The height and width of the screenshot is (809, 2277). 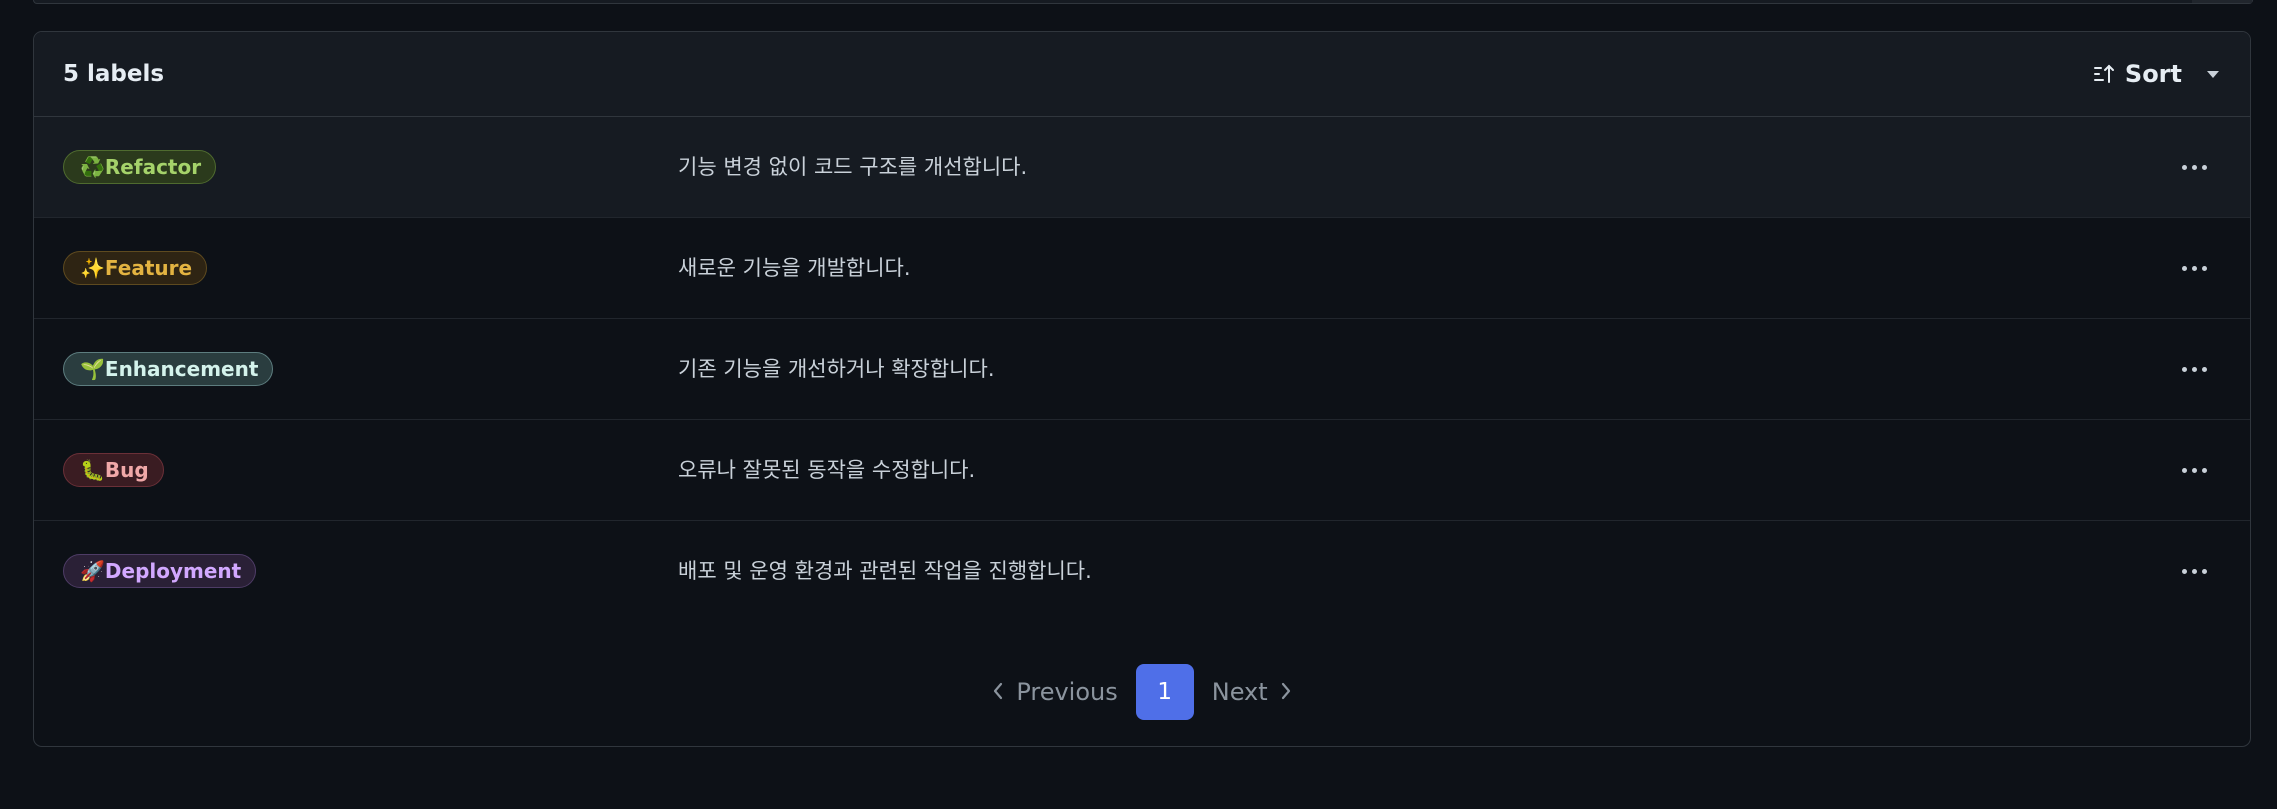 What do you see at coordinates (114, 74) in the screenshot?
I see `labels-count: 5 labels` at bounding box center [114, 74].